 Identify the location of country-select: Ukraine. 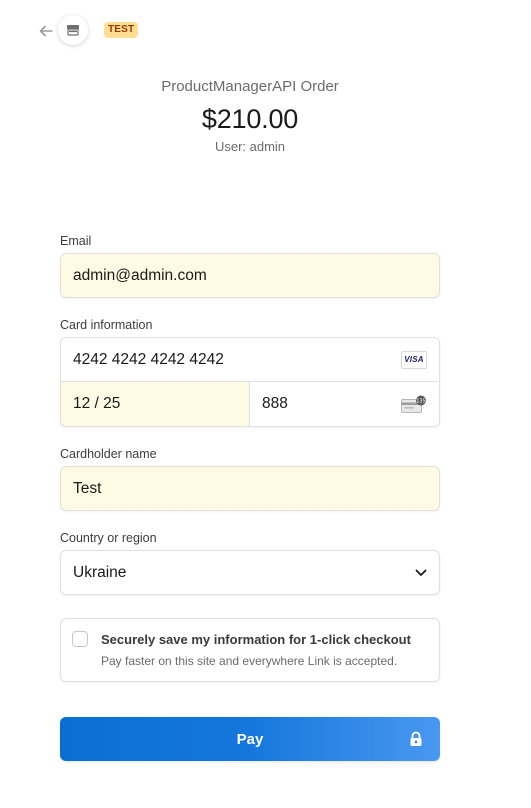
(250, 572).